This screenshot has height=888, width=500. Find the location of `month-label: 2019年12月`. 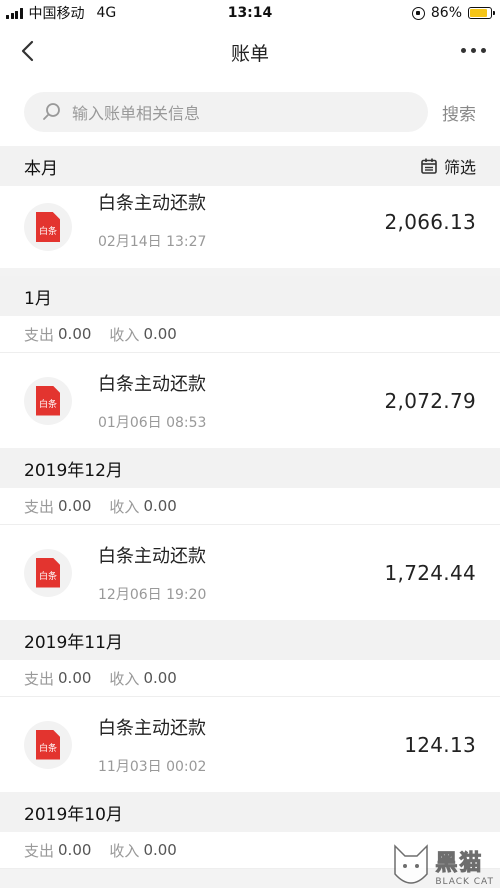

month-label: 2019年12月 is located at coordinates (73, 470).